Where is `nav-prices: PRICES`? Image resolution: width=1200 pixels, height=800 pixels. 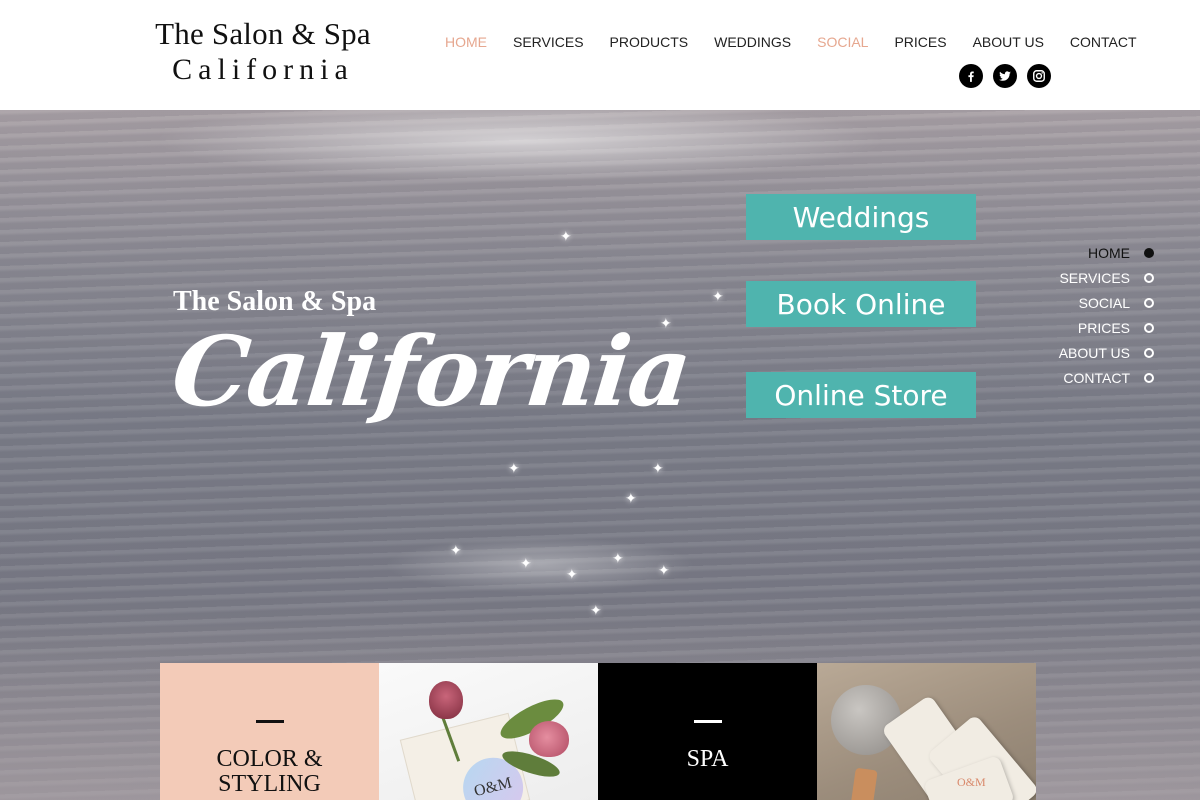 nav-prices: PRICES is located at coordinates (920, 43).